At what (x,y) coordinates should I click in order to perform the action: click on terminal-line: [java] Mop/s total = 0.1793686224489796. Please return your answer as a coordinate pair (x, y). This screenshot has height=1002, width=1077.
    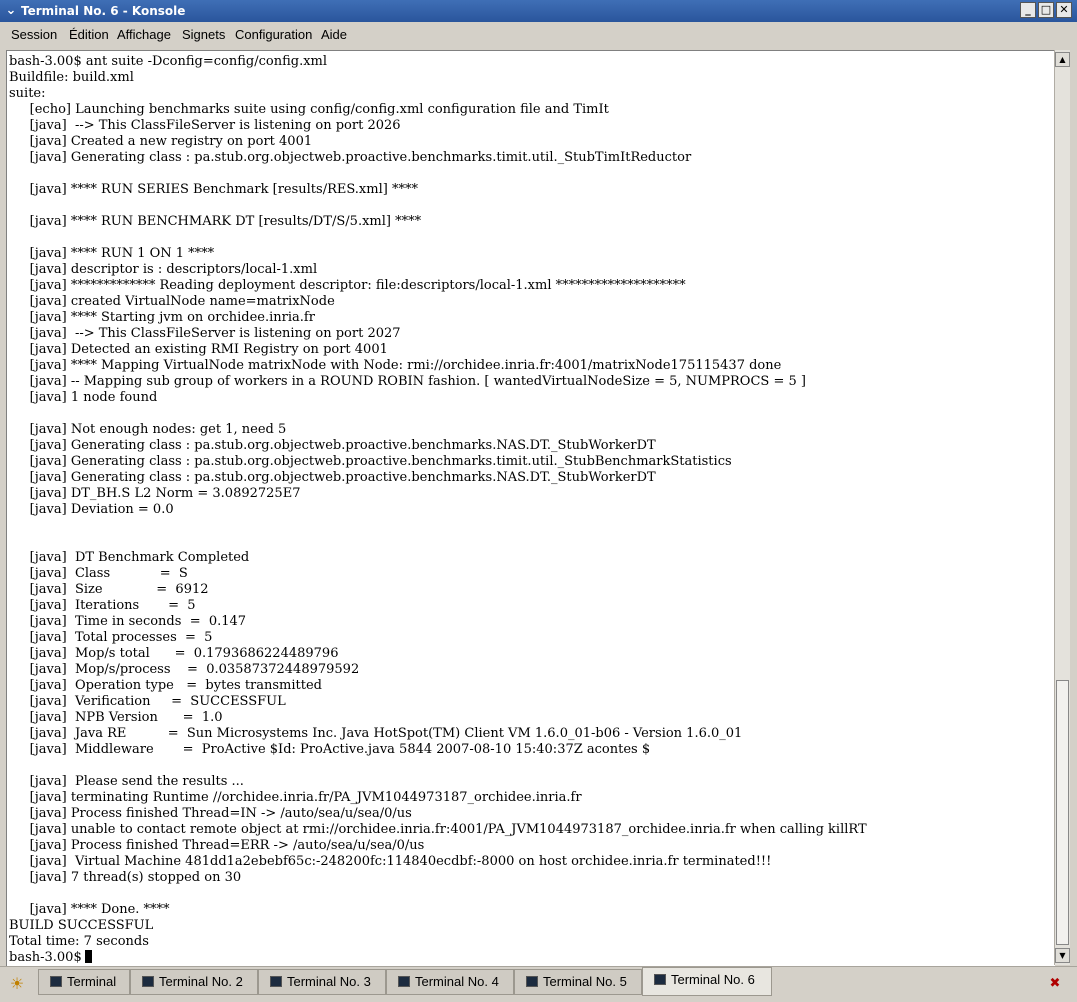
    Looking at the image, I should click on (174, 653).